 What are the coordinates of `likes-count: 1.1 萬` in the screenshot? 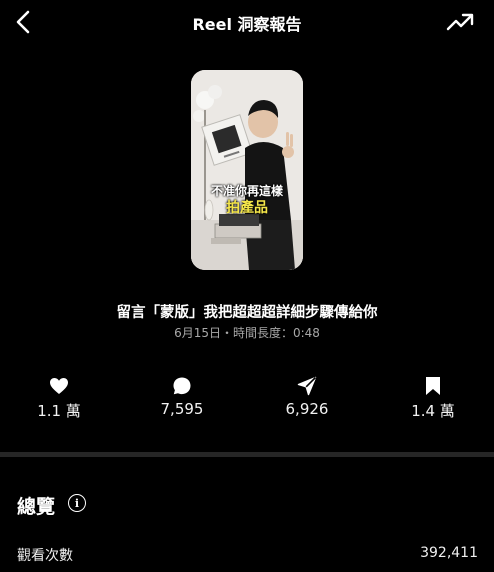 It's located at (59, 411).